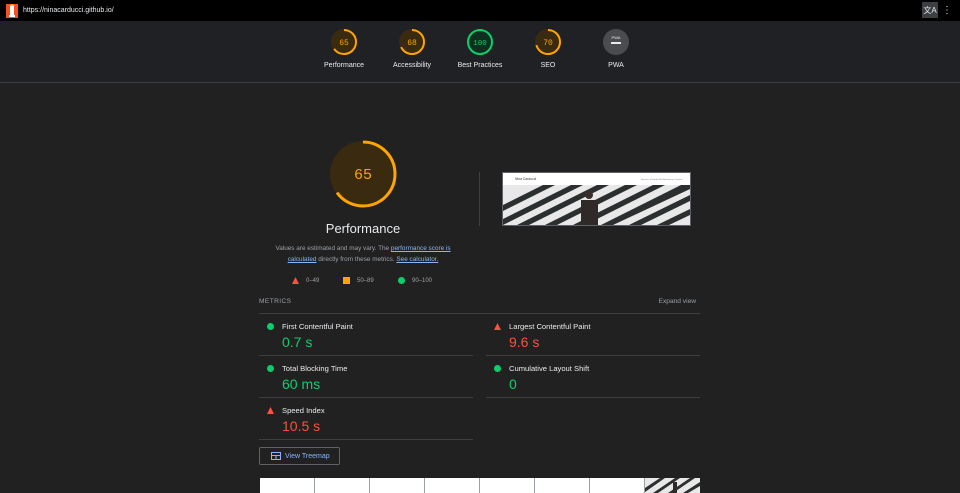 The image size is (960, 493). Describe the element at coordinates (315, 368) in the screenshot. I see `metric-name: Total Blocking Time` at that location.